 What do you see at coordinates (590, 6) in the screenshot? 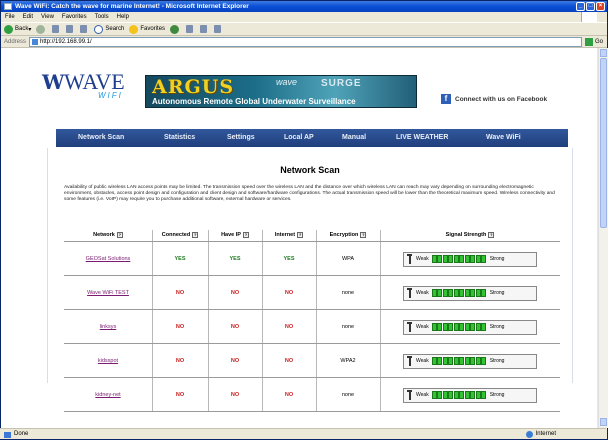
I see `maximize-button: □` at bounding box center [590, 6].